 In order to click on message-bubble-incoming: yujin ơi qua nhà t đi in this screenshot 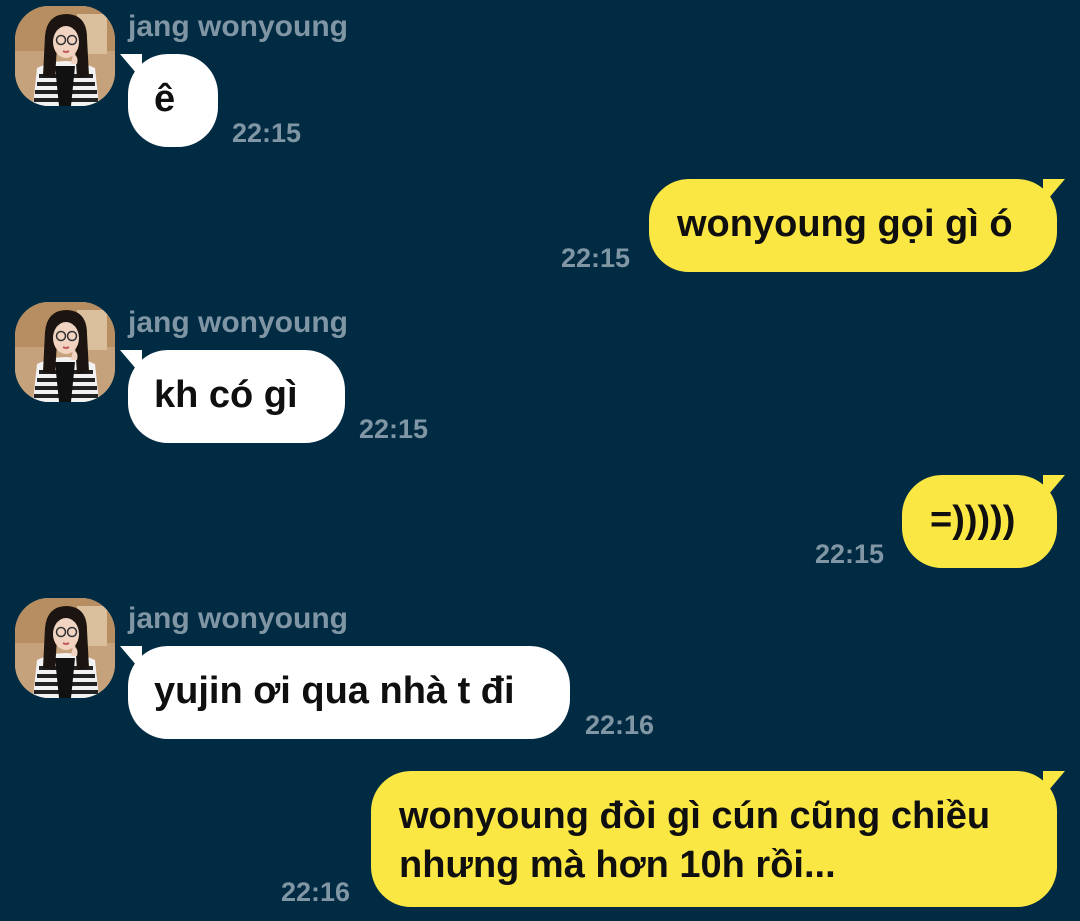, I will do `click(345, 692)`.